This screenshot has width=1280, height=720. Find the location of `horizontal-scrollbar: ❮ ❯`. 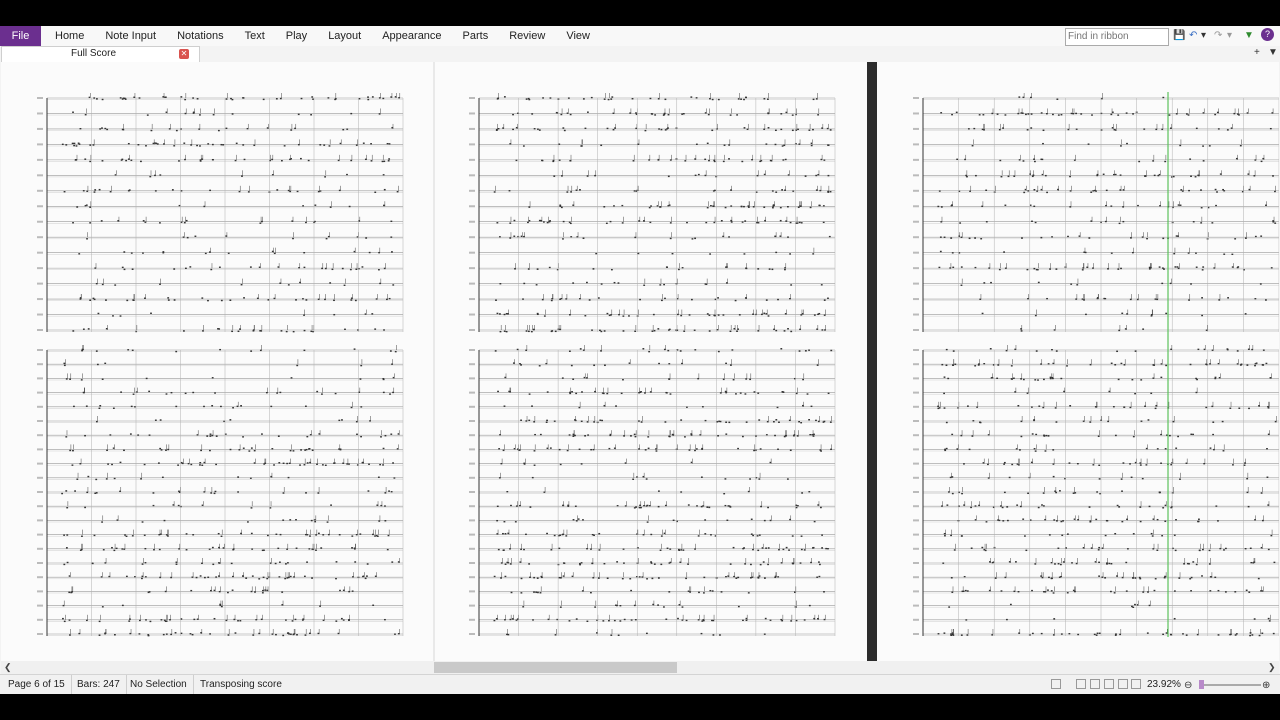

horizontal-scrollbar: ❮ ❯ is located at coordinates (640, 667).